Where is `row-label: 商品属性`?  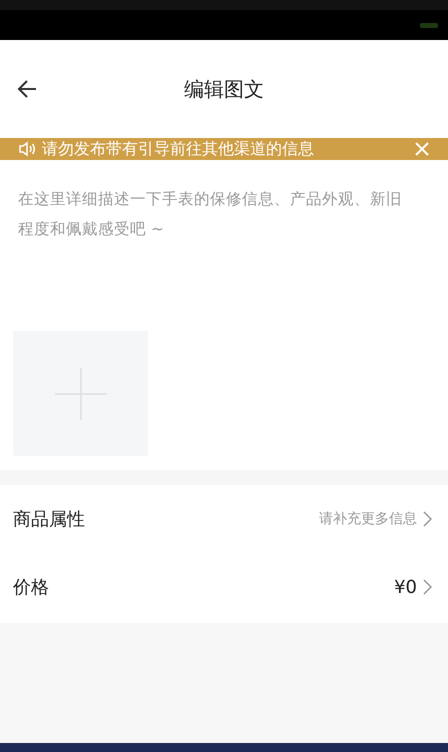
row-label: 商品属性 is located at coordinates (49, 519).